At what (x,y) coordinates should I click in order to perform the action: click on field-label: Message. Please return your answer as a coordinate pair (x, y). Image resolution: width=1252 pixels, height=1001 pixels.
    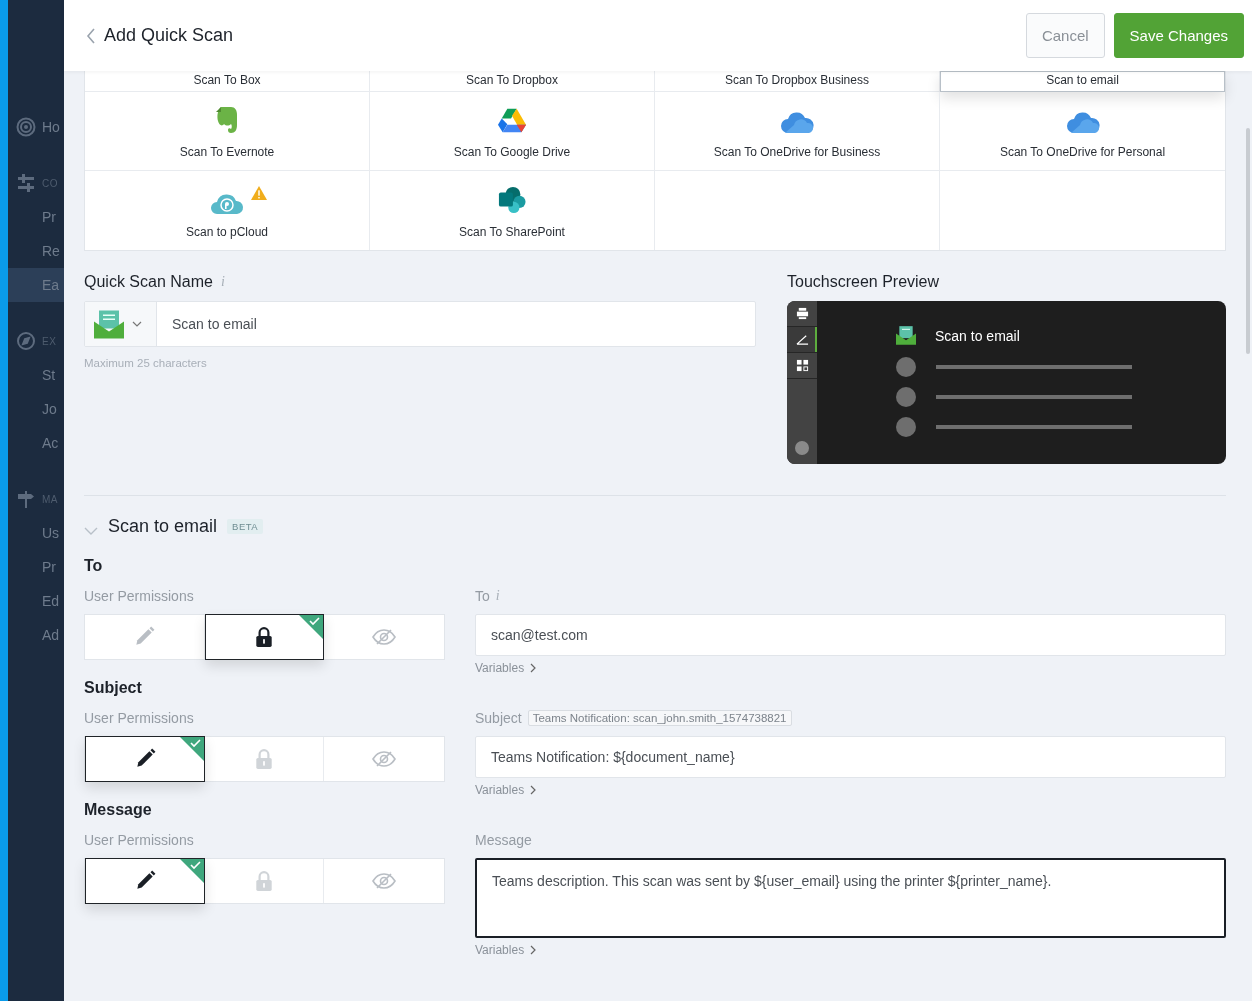
    Looking at the image, I should click on (503, 839).